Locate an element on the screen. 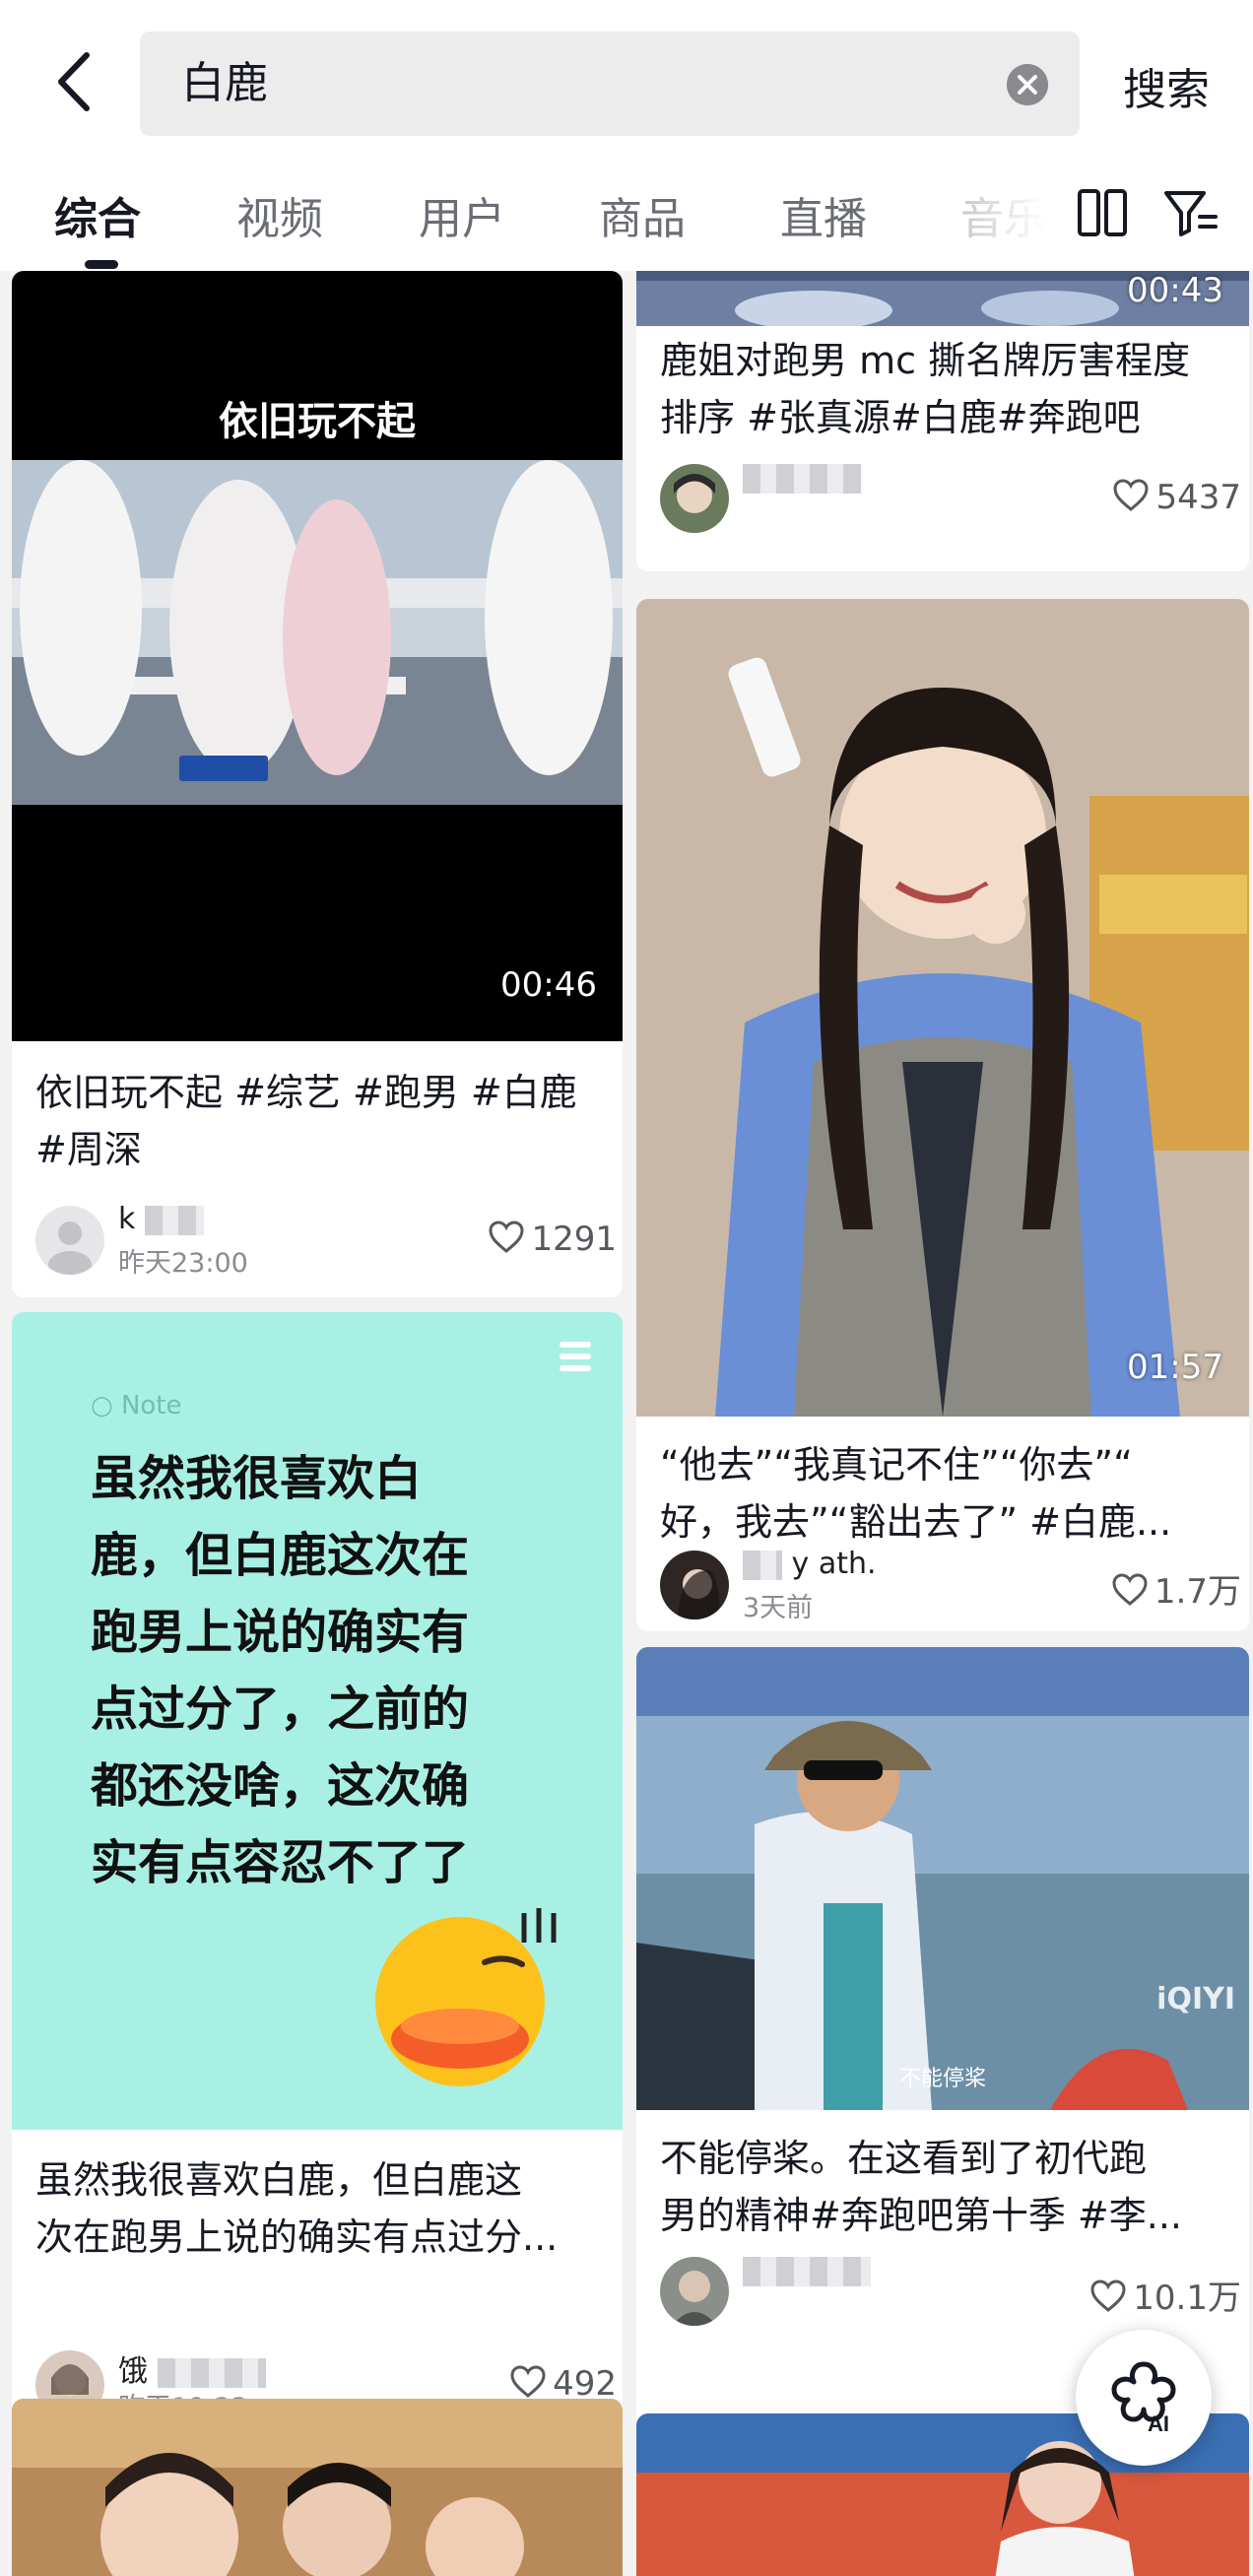 The image size is (1253, 2576). svg-text: AI is located at coordinates (1158, 2423).